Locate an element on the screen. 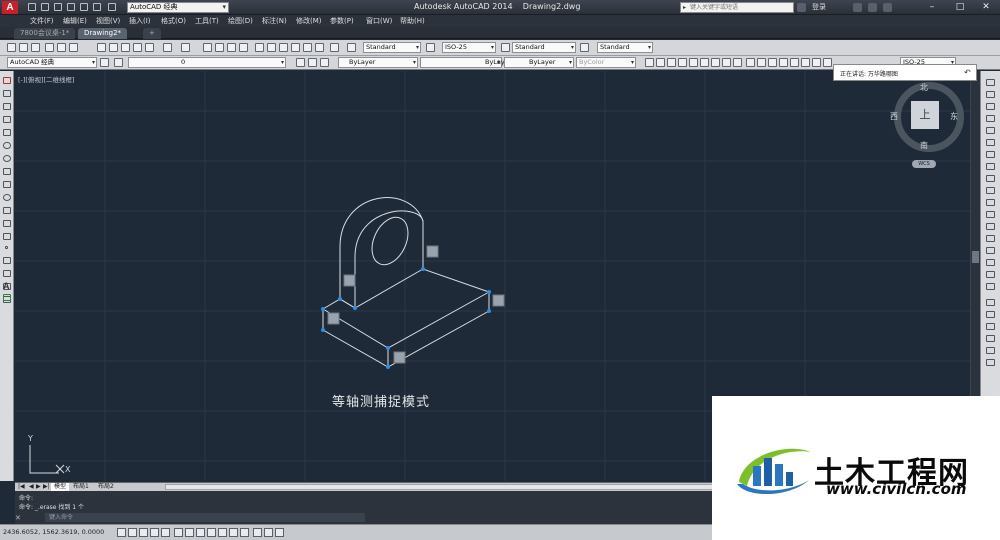 This screenshot has width=1000, height=540. workspace-settings-icon is located at coordinates (104, 62).